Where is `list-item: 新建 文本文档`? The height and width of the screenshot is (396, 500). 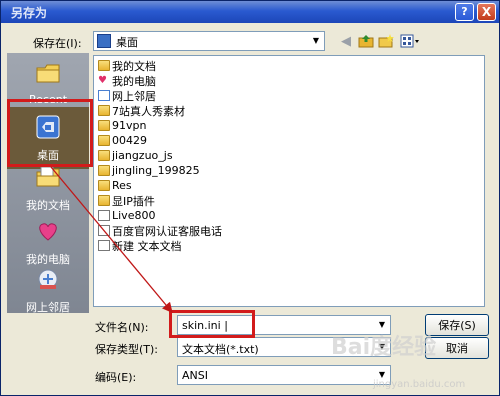
list-item: 新建 文本文档 is located at coordinates (140, 245).